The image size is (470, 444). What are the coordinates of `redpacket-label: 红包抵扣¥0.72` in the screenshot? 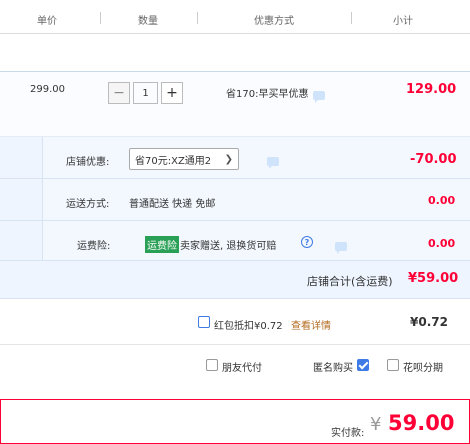 It's located at (248, 326).